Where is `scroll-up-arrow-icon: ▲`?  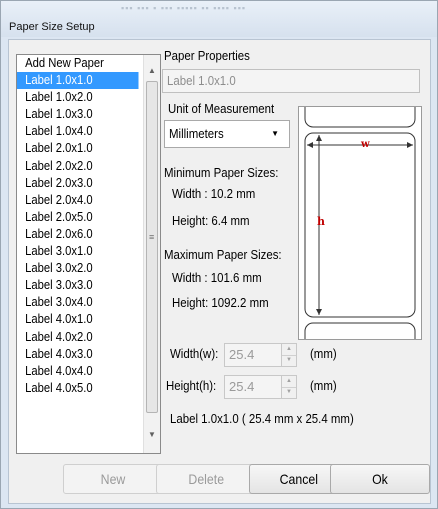 scroll-up-arrow-icon: ▲ is located at coordinates (152, 71).